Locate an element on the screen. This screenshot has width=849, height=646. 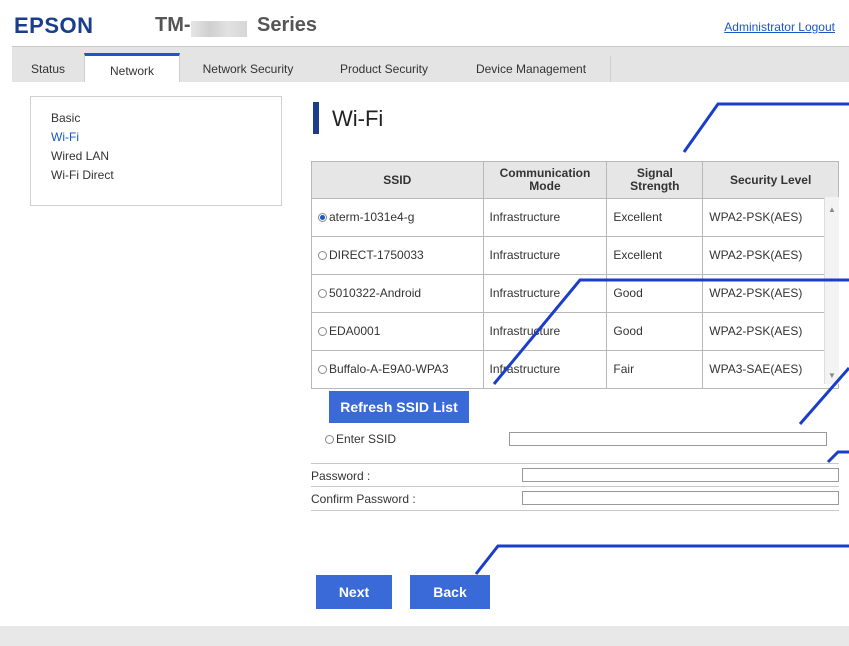
signal-cell: Fair is located at coordinates (655, 369).